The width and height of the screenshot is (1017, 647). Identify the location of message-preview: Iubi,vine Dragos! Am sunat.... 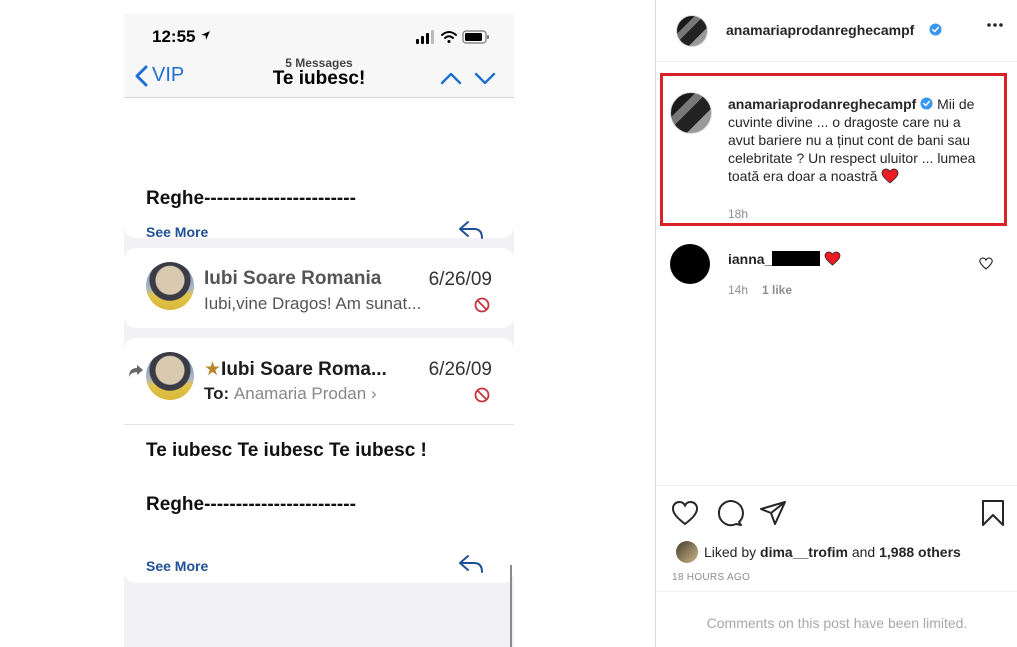
(313, 303).